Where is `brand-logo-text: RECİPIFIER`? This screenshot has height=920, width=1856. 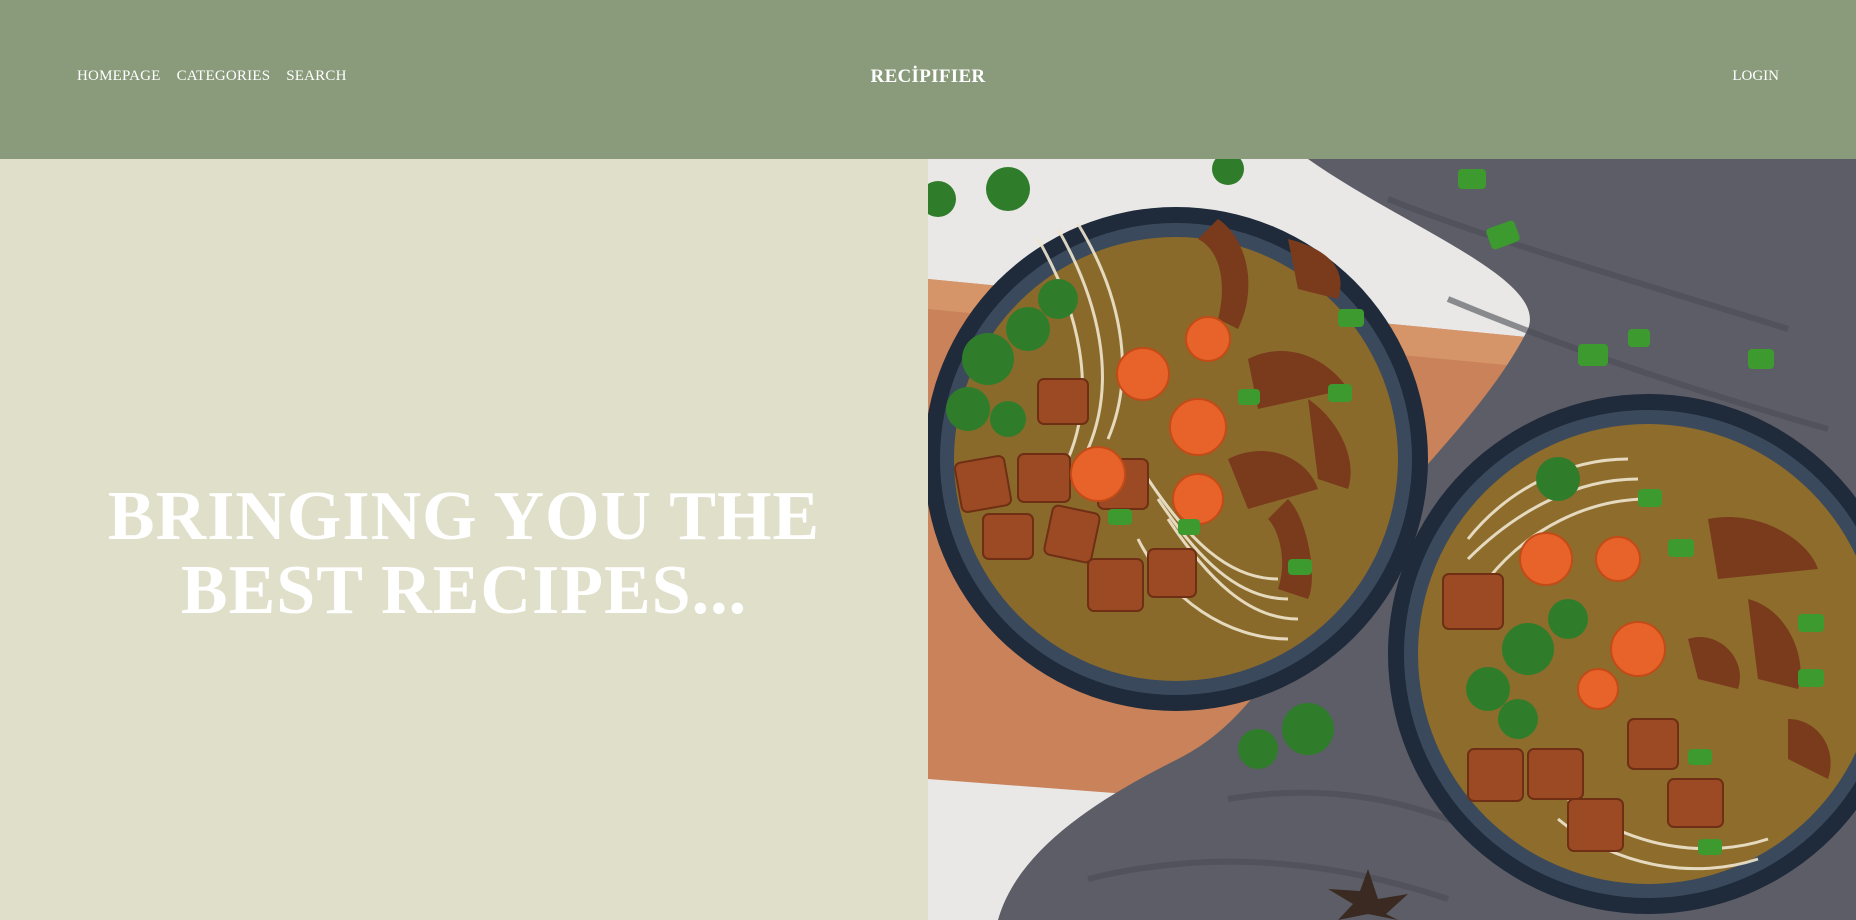 brand-logo-text: RECİPIFIER is located at coordinates (928, 77).